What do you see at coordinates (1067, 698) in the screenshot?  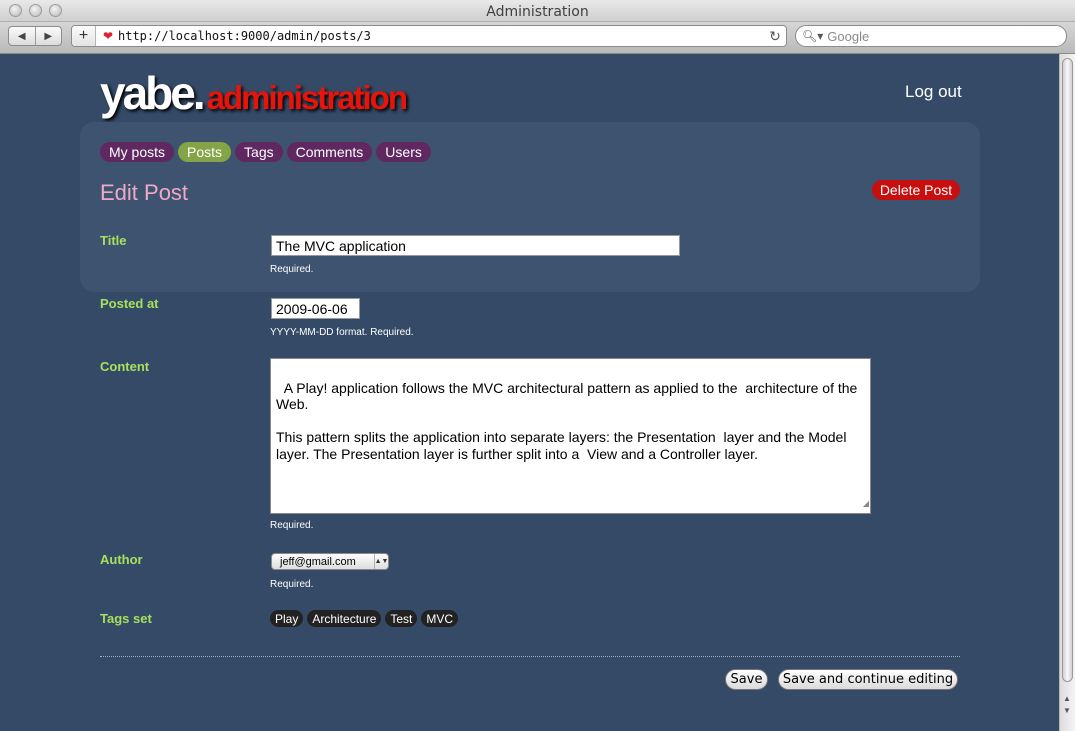 I see `scroll-up-arrow-icon: ▲` at bounding box center [1067, 698].